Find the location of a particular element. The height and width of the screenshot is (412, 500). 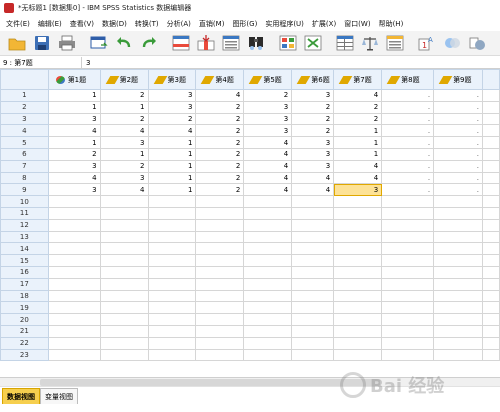

row-header: 23 is located at coordinates (24, 355).